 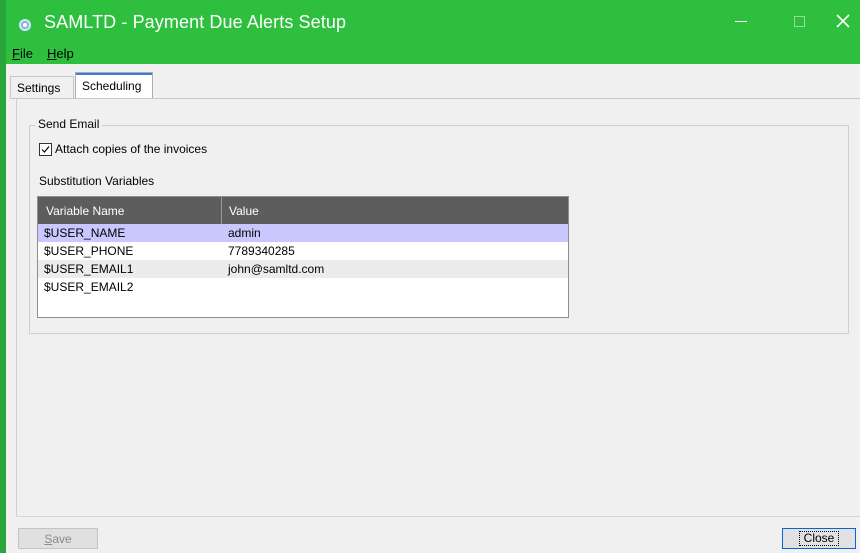 I want to click on window-left-accent, so click(x=3, y=276).